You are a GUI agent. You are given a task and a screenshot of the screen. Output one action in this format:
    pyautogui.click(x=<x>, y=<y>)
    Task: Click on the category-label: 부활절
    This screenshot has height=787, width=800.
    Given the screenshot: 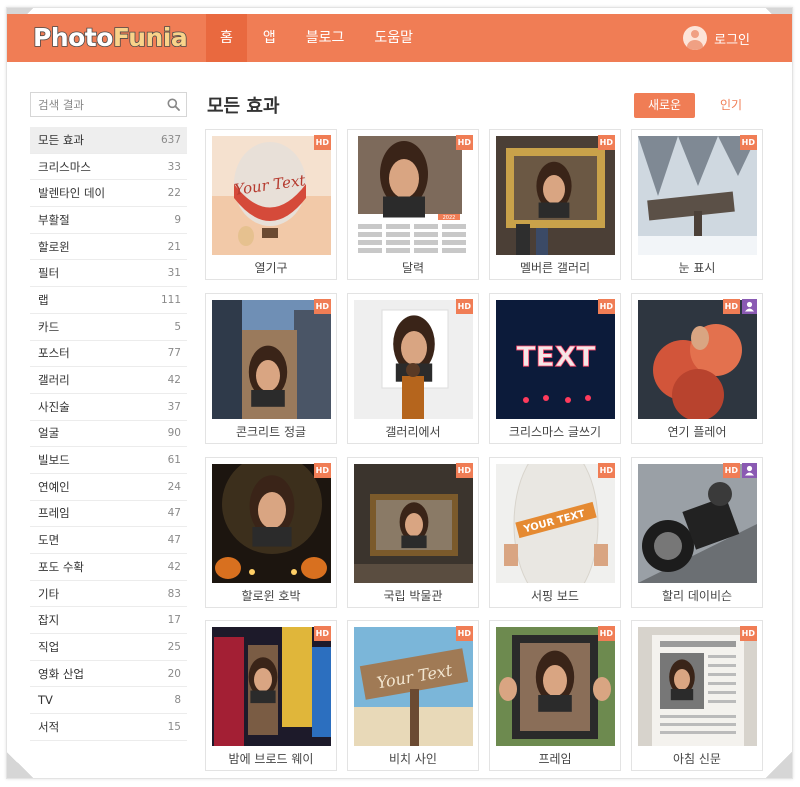 What is the action you would take?
    pyautogui.click(x=54, y=219)
    